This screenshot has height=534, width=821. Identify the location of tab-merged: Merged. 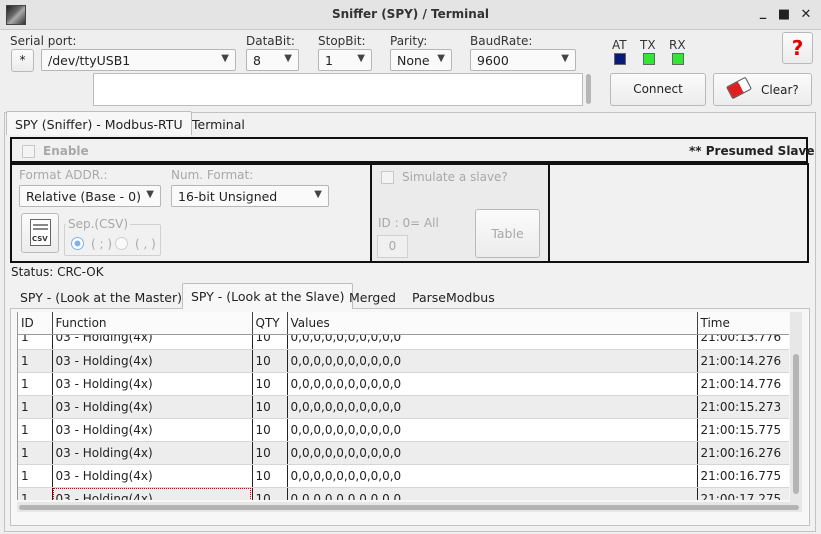
(372, 297).